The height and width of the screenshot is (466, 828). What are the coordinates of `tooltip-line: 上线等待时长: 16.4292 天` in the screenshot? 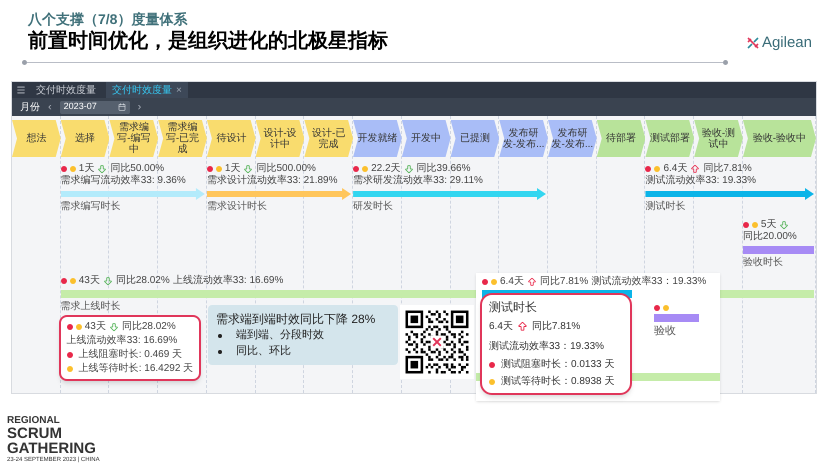 It's located at (136, 369).